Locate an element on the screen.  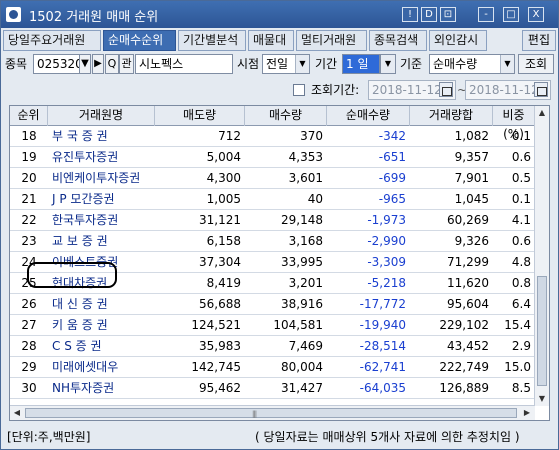
table-row: 22 한국투자증권 31,121 29,148 -1,973 60,269 4.1 is located at coordinates (272, 220).